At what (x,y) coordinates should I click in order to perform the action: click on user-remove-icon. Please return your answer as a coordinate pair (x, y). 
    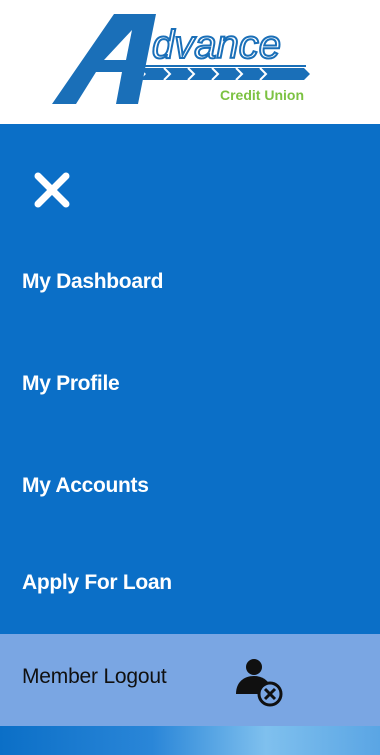
    Looking at the image, I should click on (259, 683).